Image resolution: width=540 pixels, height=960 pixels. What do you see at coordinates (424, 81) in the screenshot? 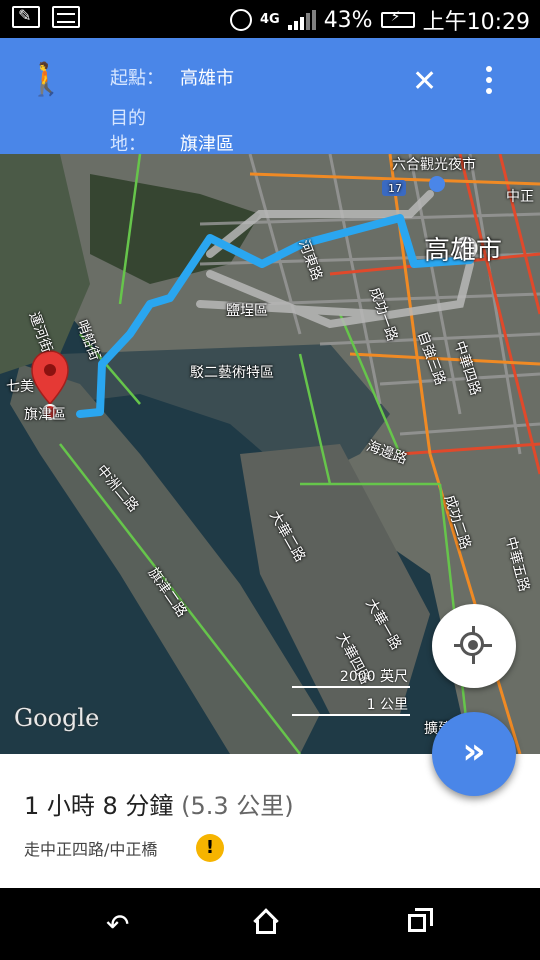
I see `close-icon: ✕` at bounding box center [424, 81].